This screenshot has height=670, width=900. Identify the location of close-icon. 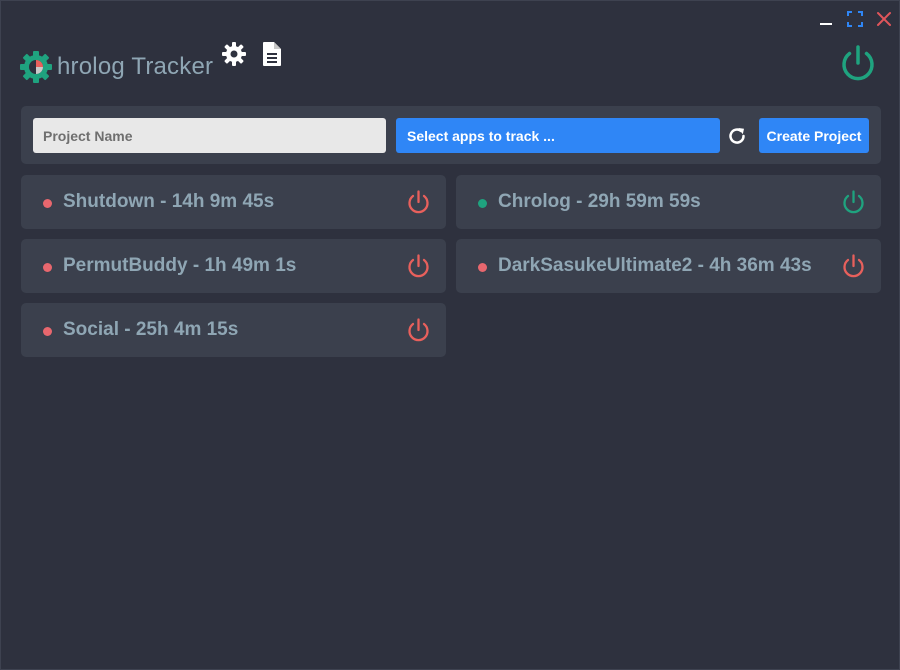
(884, 19).